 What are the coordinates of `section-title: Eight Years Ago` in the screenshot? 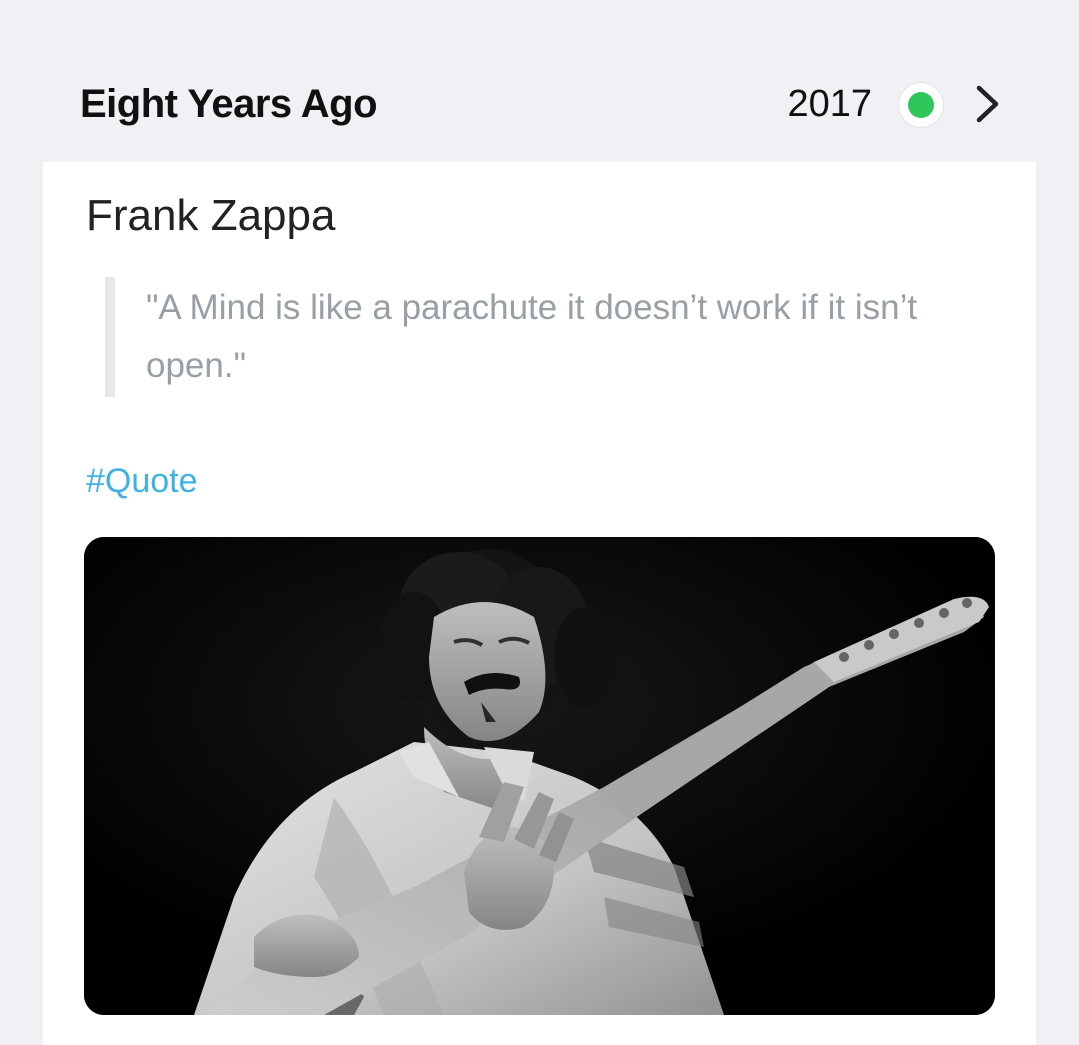 It's located at (229, 104).